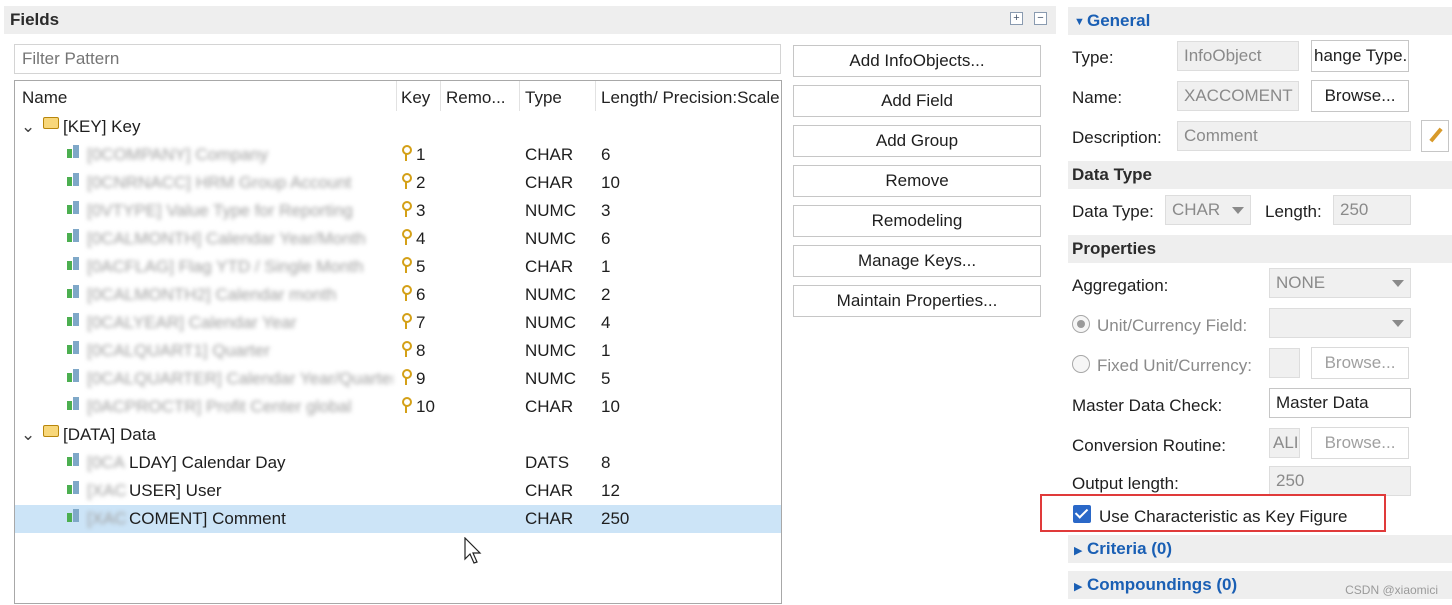 This screenshot has height=605, width=1452. Describe the element at coordinates (917, 101) in the screenshot. I see `add-field-button: Add Field` at that location.